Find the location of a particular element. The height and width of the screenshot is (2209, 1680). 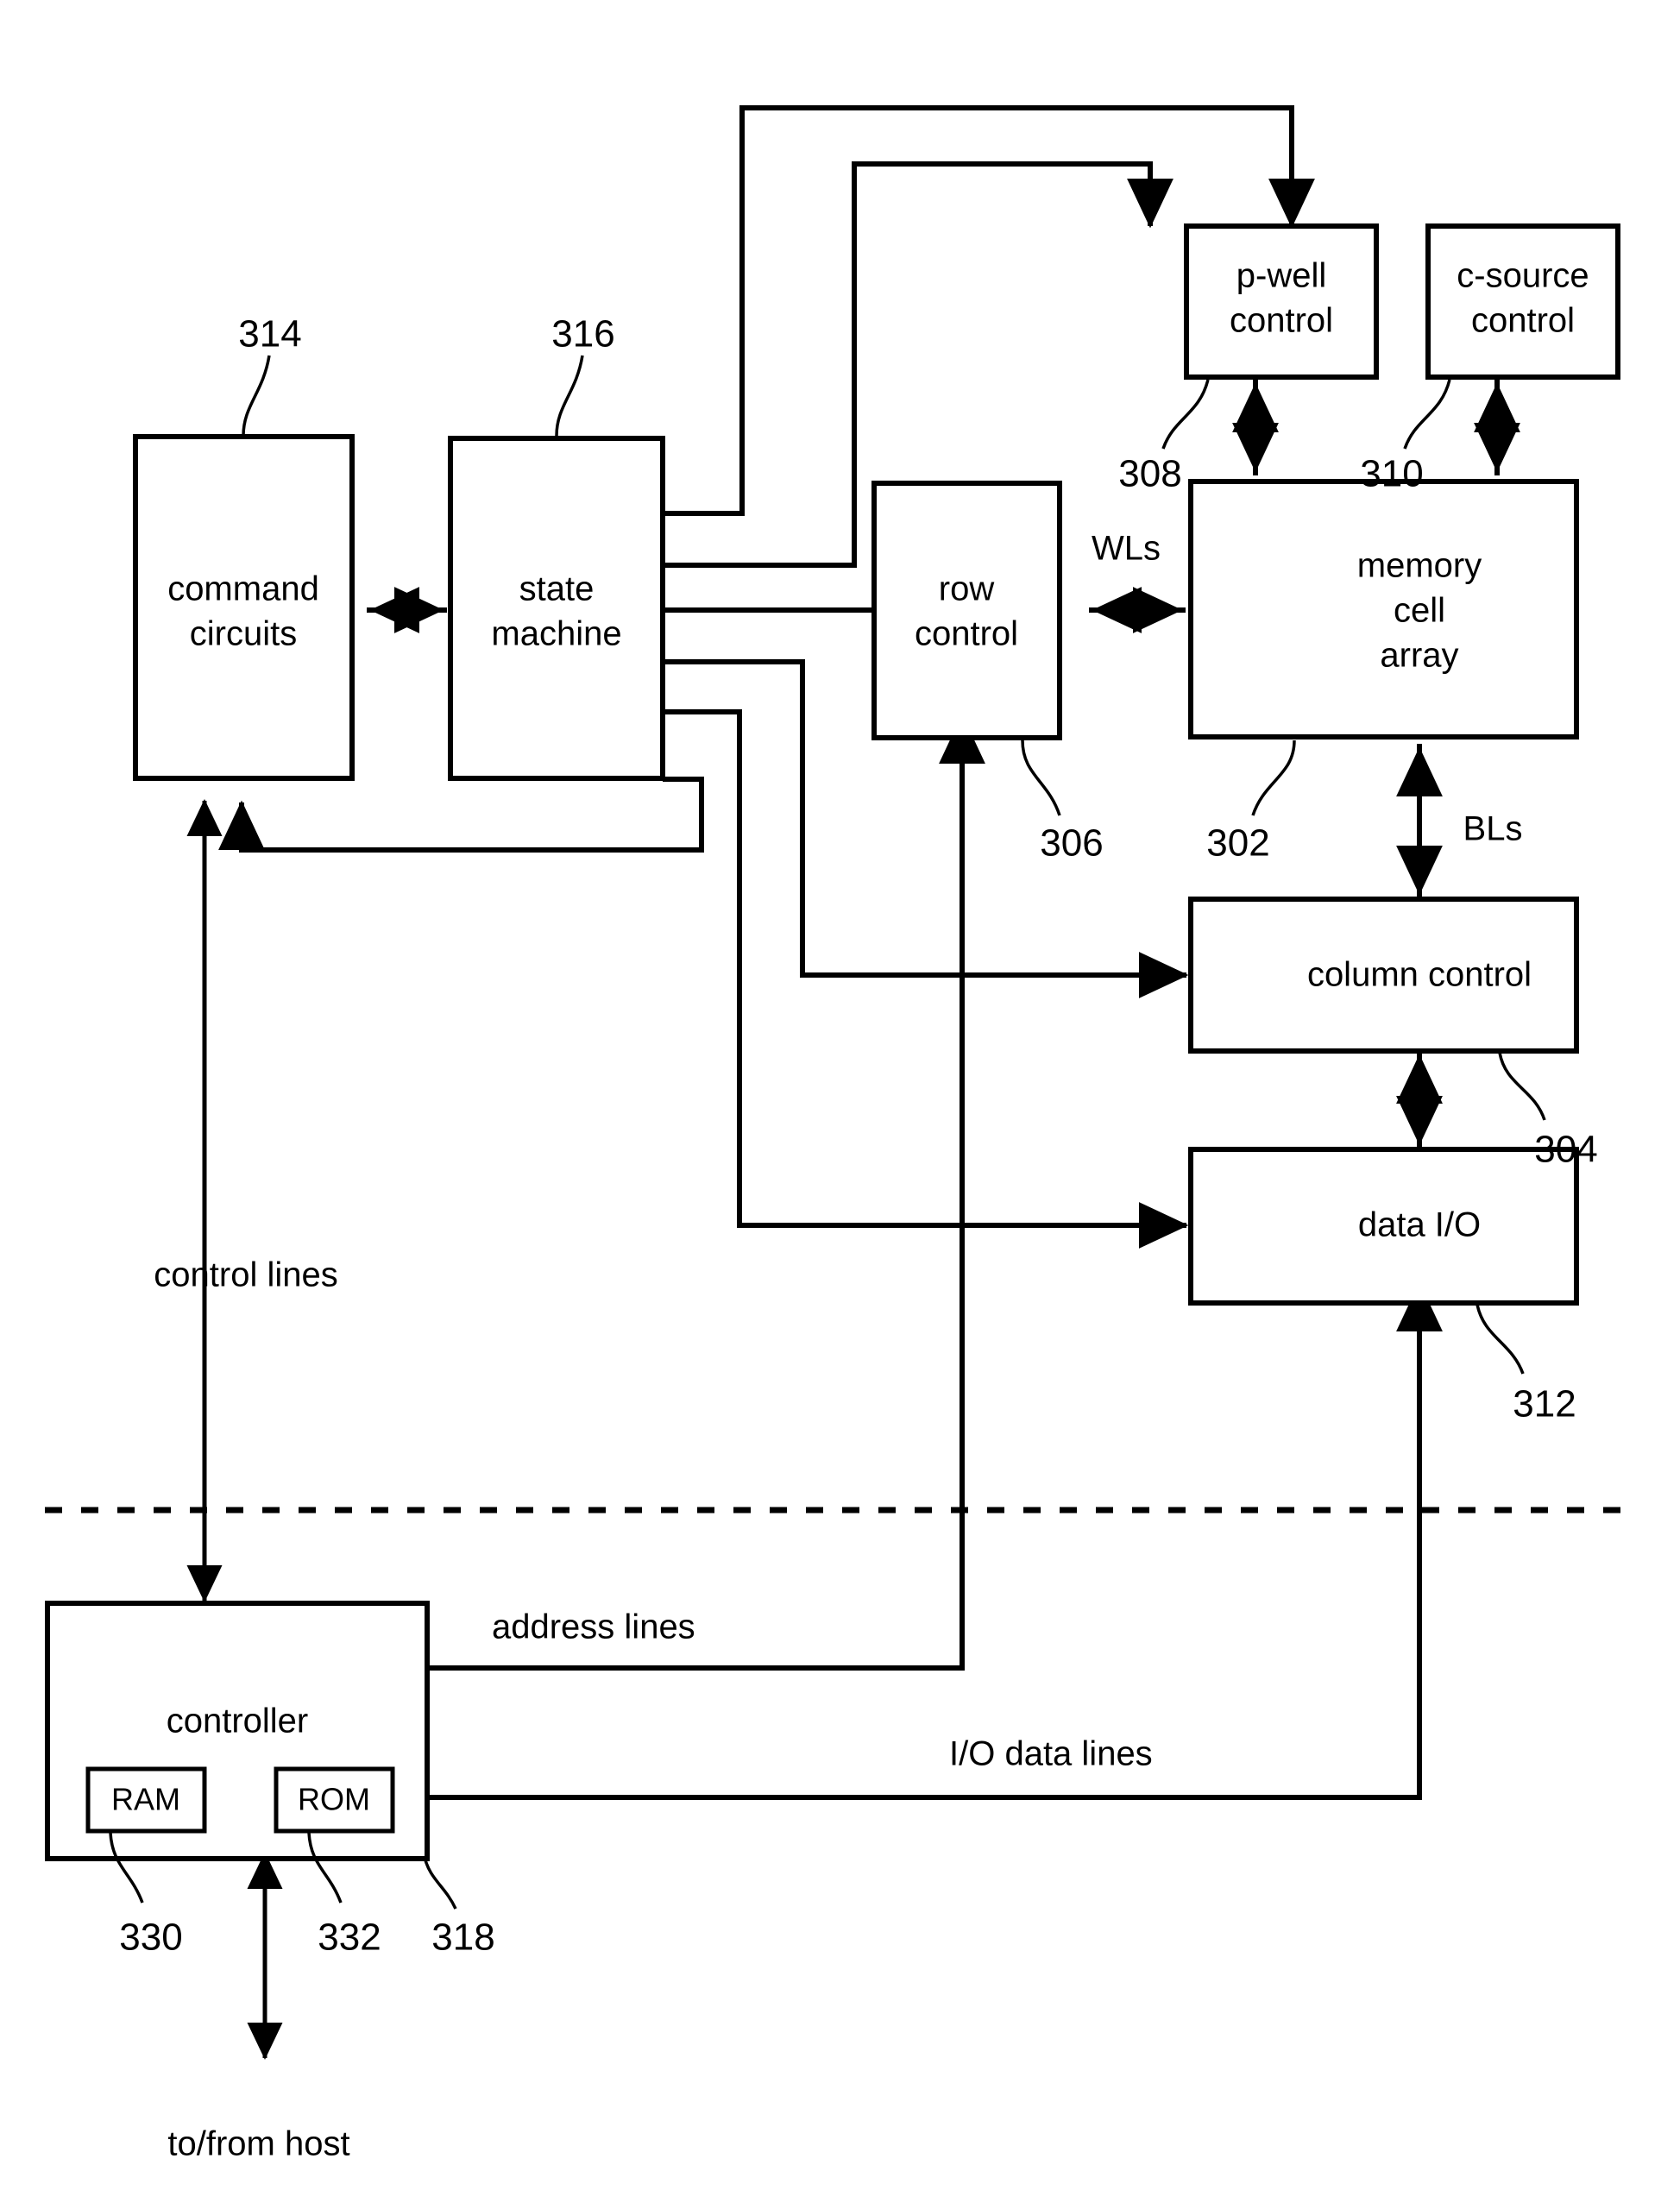

label-state-machine-line1: state is located at coordinates (557, 589).